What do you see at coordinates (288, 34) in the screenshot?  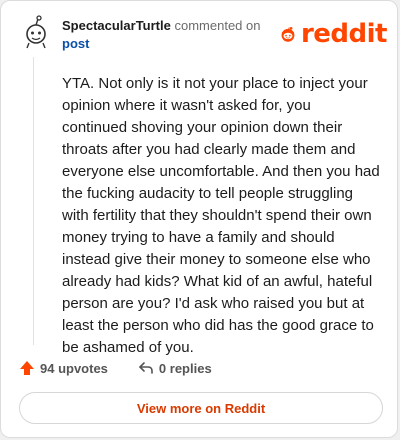 I see `reddit-snoo-icon` at bounding box center [288, 34].